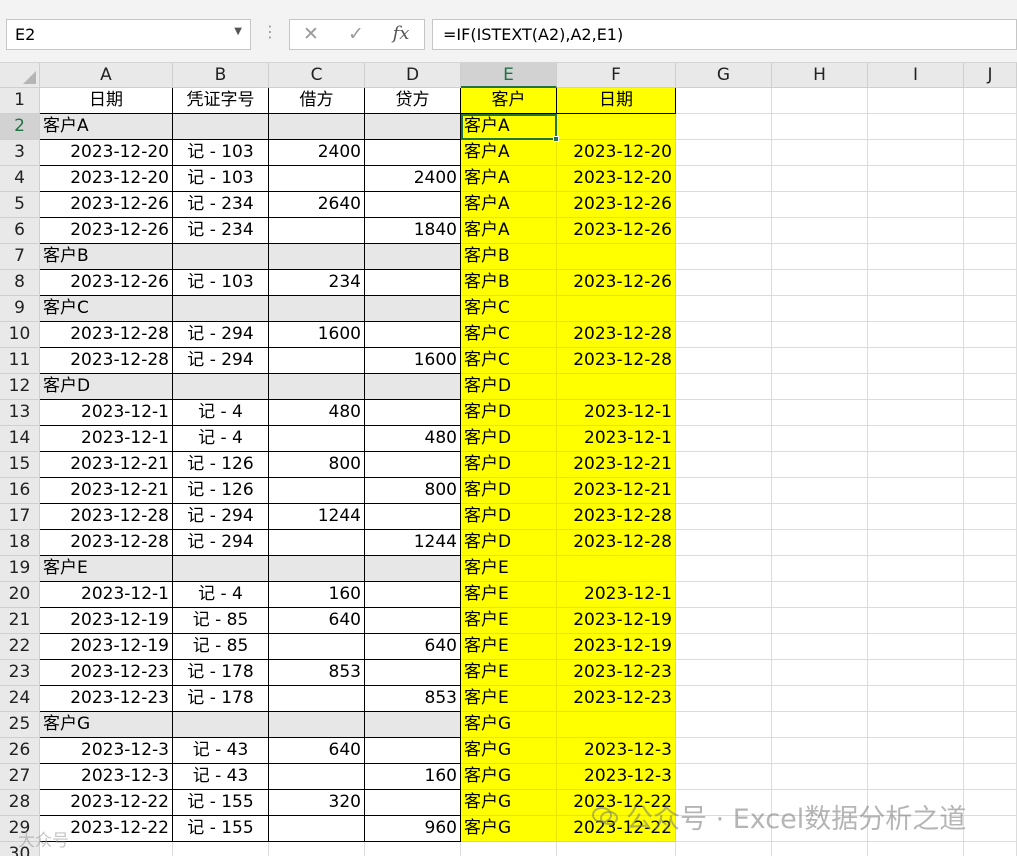 The image size is (1017, 856). What do you see at coordinates (916, 205) in the screenshot?
I see `cell-i5` at bounding box center [916, 205].